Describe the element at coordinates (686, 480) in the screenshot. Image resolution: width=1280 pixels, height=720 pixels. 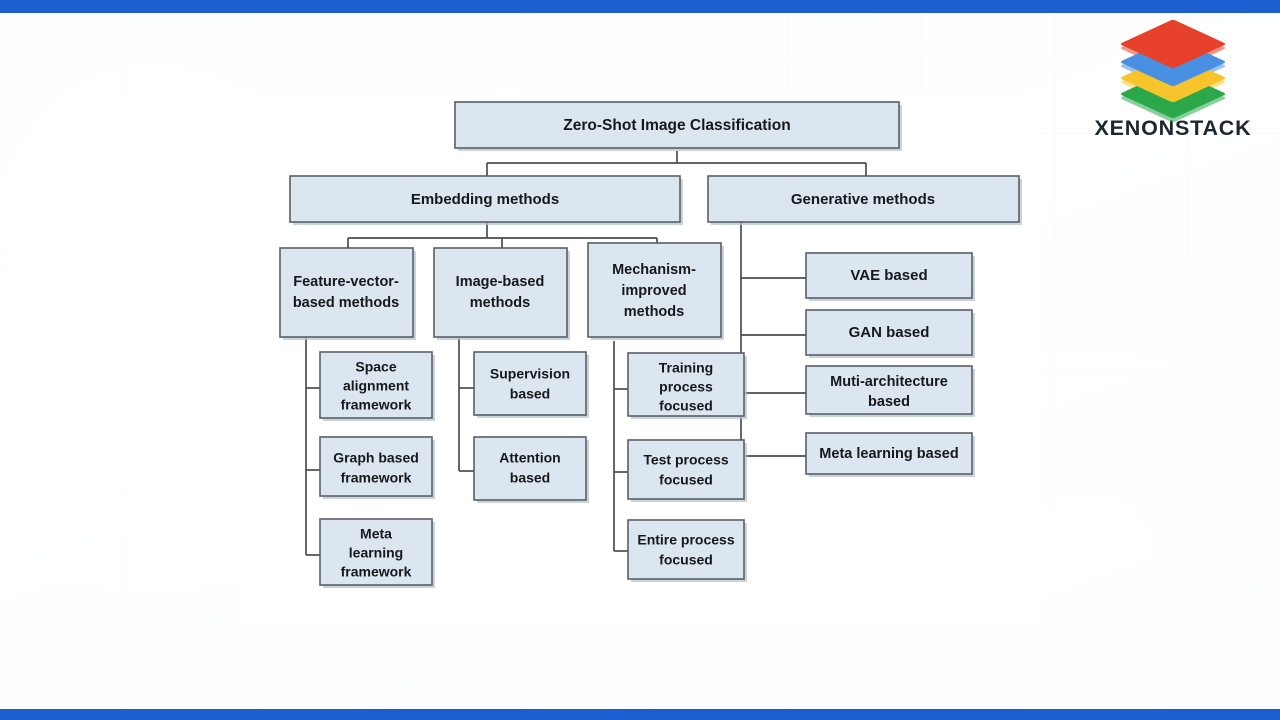
I see `node-test-process-focused-label-2: focused` at that location.